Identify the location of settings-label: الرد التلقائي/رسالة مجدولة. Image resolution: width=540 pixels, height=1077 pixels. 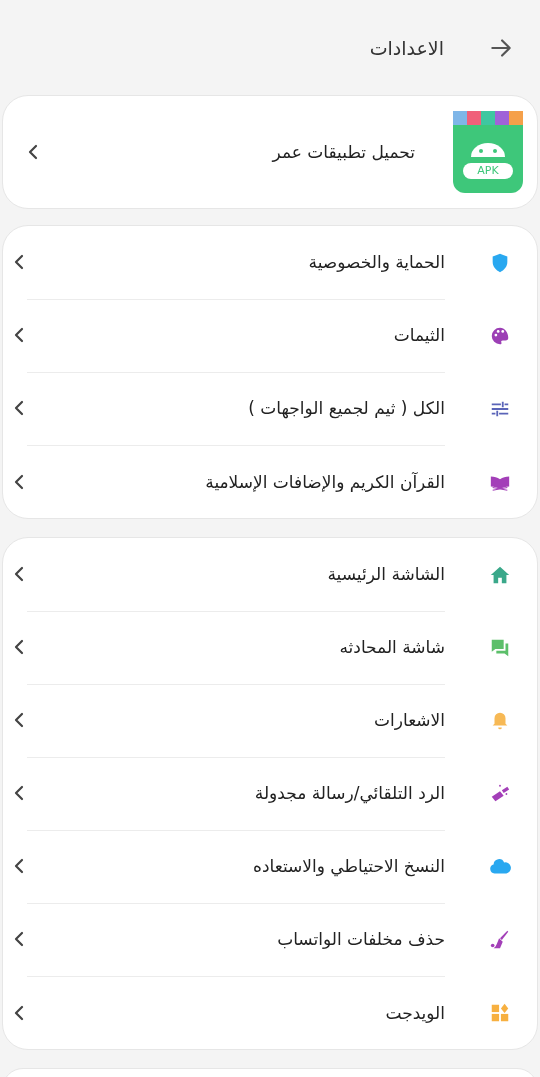
(349, 793).